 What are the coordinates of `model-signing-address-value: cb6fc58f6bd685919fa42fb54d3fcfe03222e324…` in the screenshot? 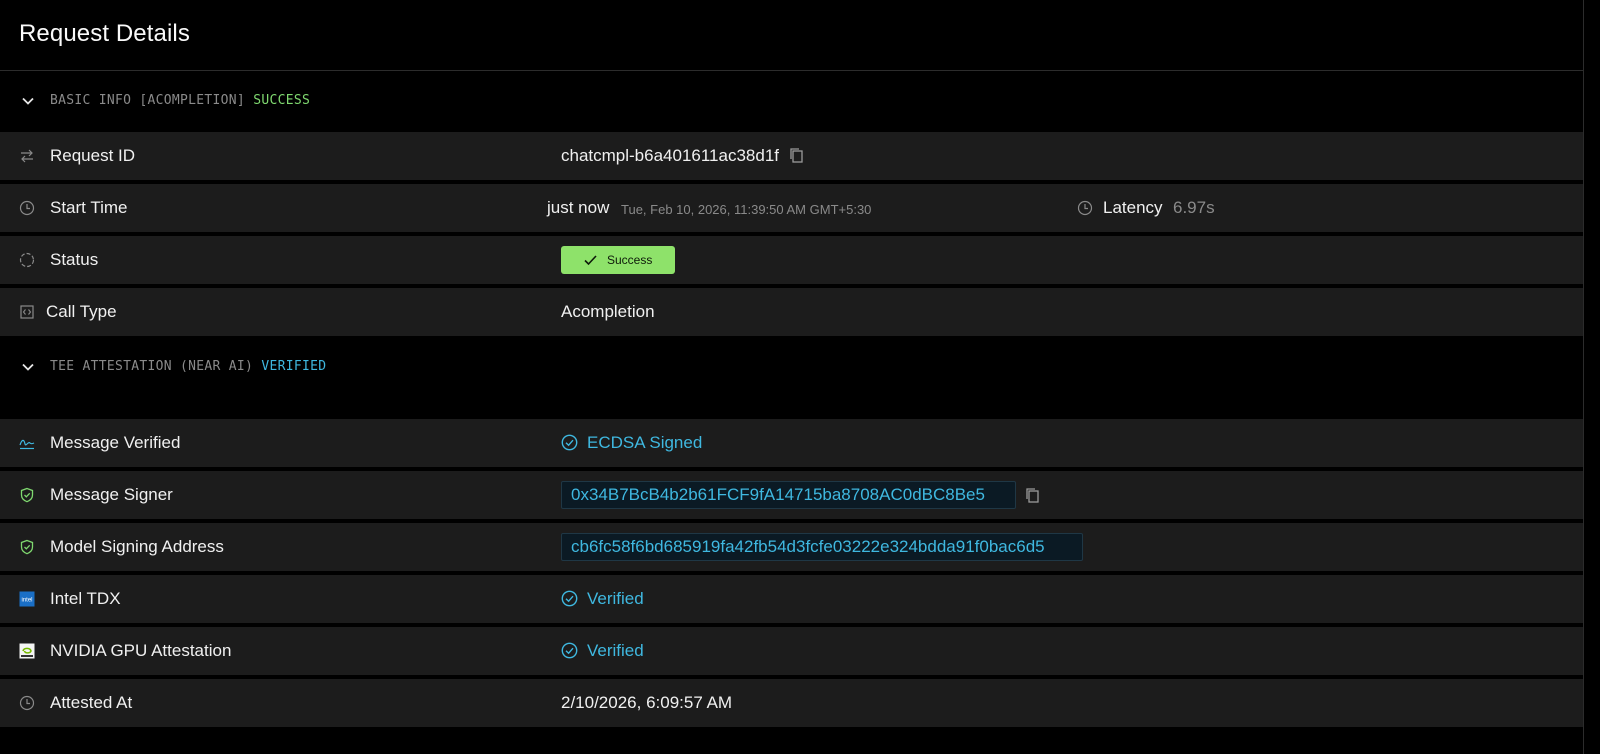 It's located at (822, 547).